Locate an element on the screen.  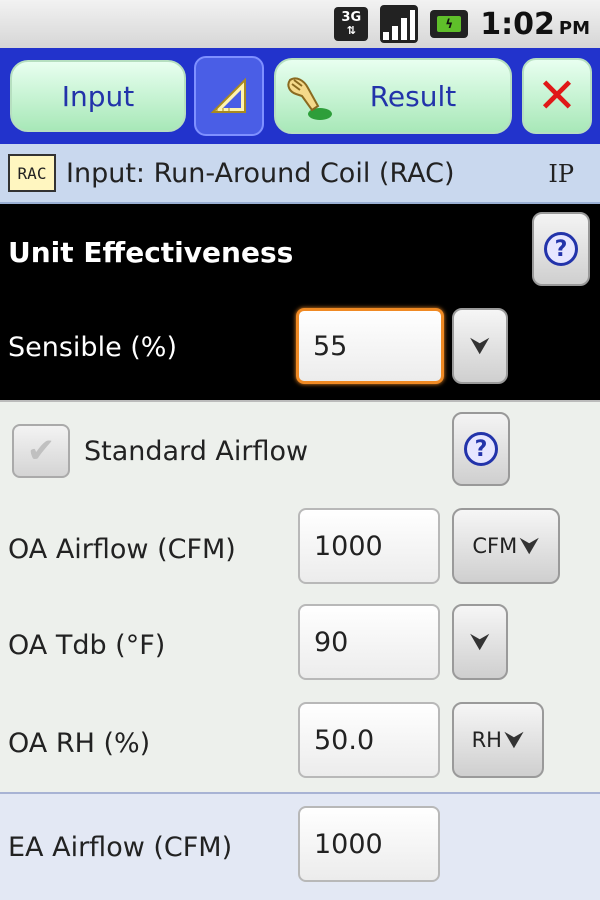
pointing-hand-icon is located at coordinates (309, 98).